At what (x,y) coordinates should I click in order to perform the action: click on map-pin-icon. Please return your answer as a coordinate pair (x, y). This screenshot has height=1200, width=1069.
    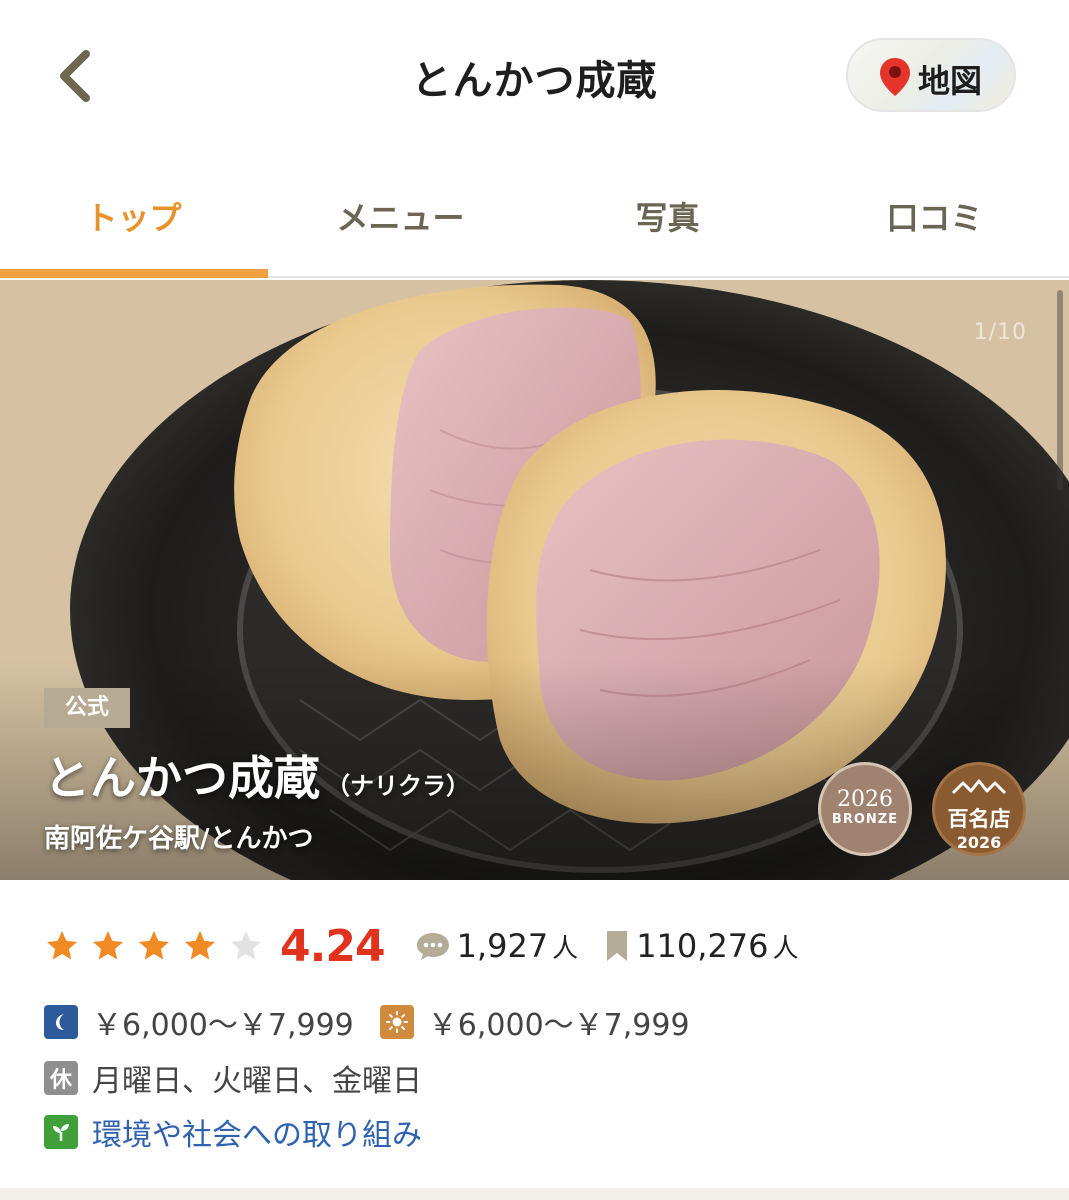
    Looking at the image, I should click on (895, 77).